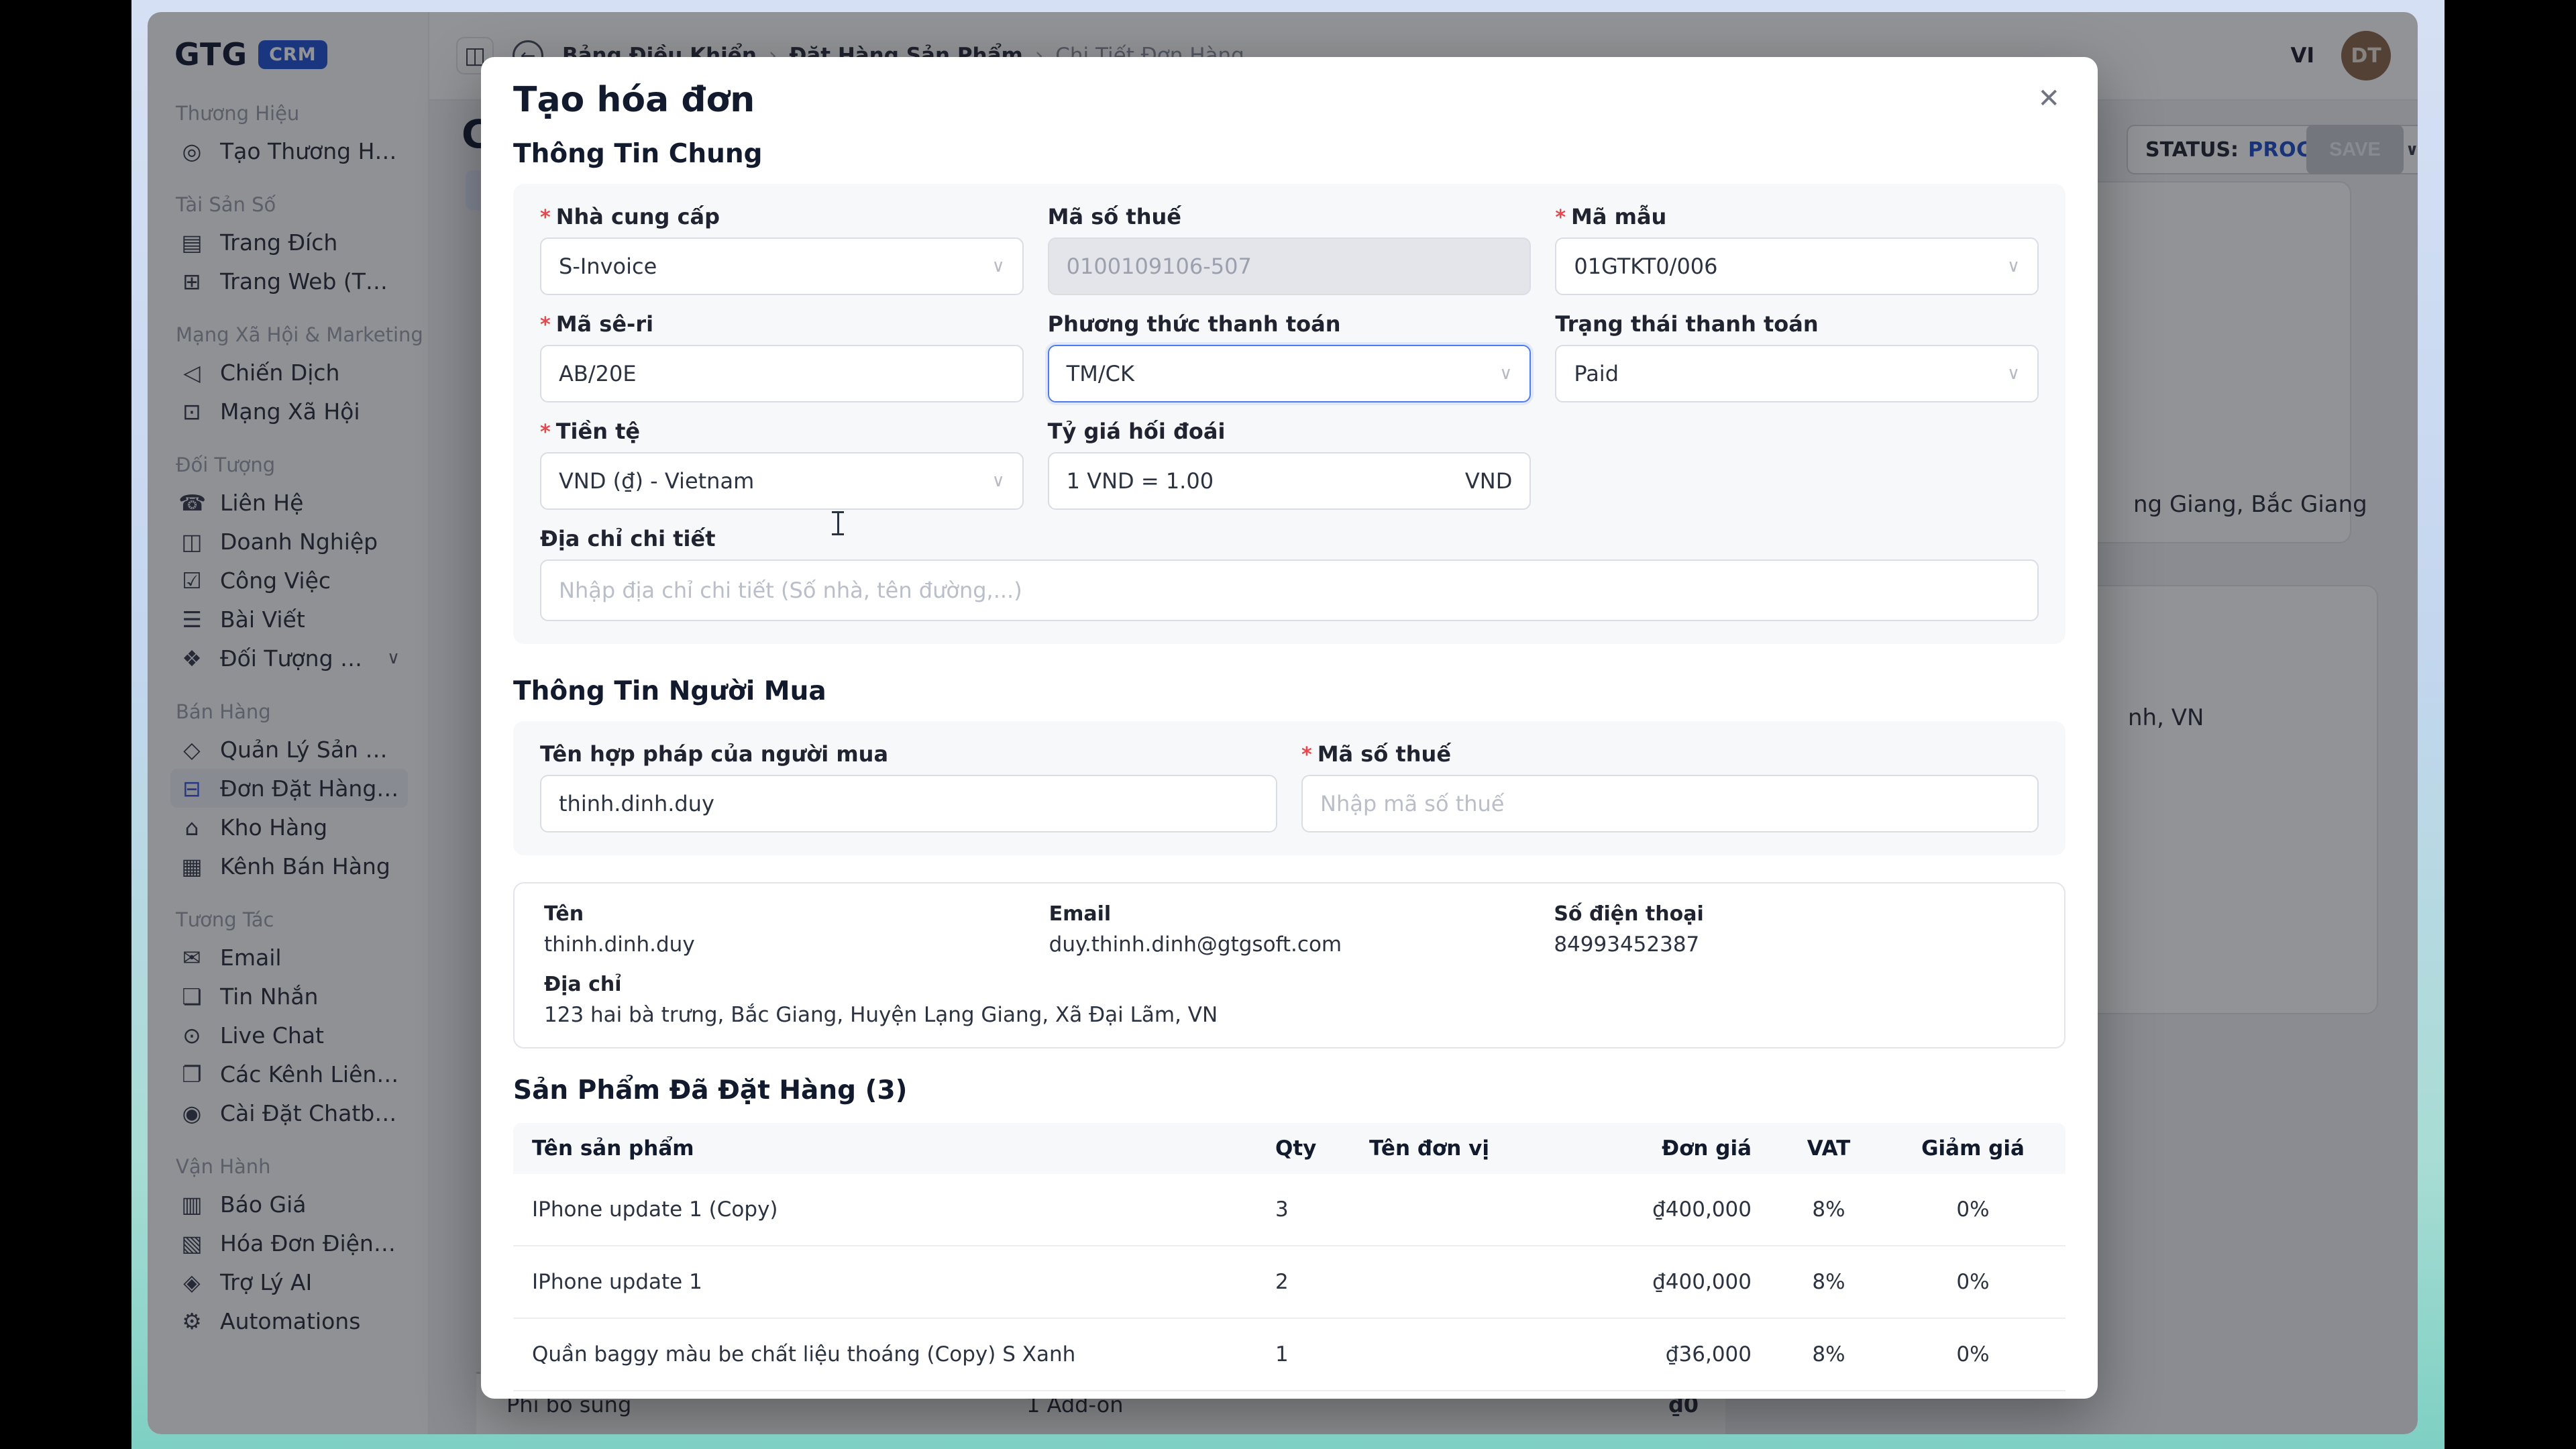 This screenshot has width=2576, height=1449. What do you see at coordinates (1797, 373) in the screenshot?
I see `payment-status-select: Paid ∨` at bounding box center [1797, 373].